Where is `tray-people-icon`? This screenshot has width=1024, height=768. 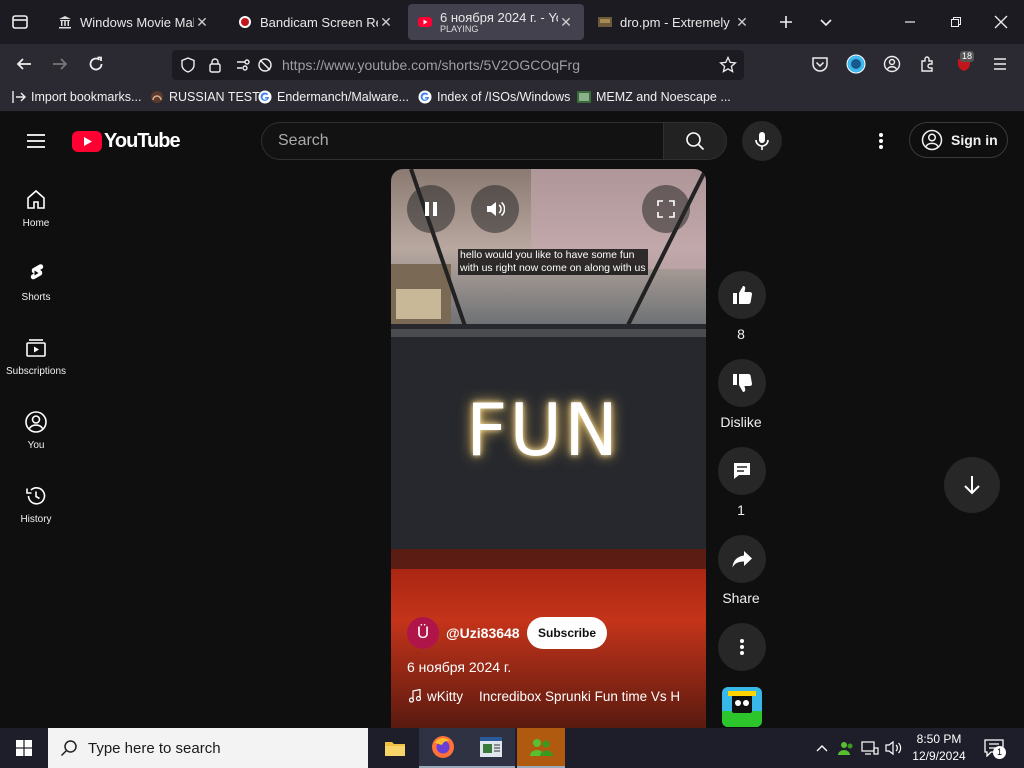 tray-people-icon is located at coordinates (846, 748).